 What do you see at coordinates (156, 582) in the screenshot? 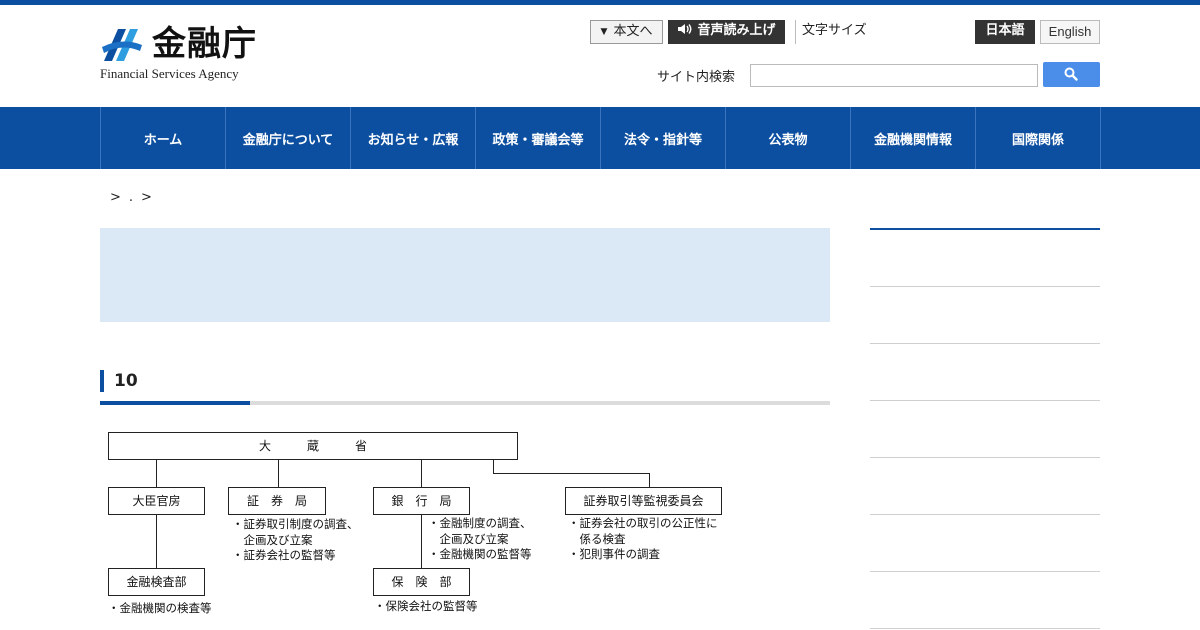
I see `org-box-inspection-department: 金融検査部` at bounding box center [156, 582].